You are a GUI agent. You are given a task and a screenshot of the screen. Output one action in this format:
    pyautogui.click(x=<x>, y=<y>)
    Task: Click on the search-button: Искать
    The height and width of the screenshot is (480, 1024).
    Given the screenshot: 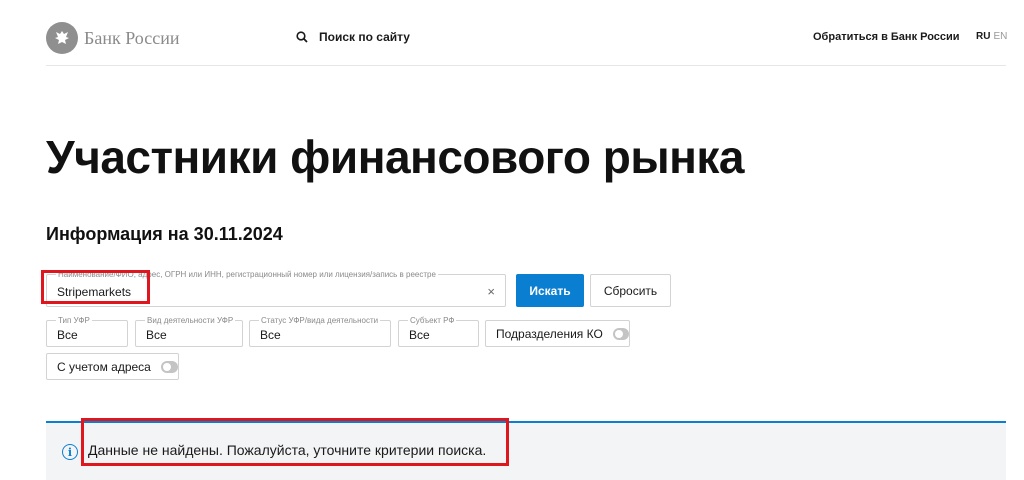 What is the action you would take?
    pyautogui.click(x=550, y=290)
    